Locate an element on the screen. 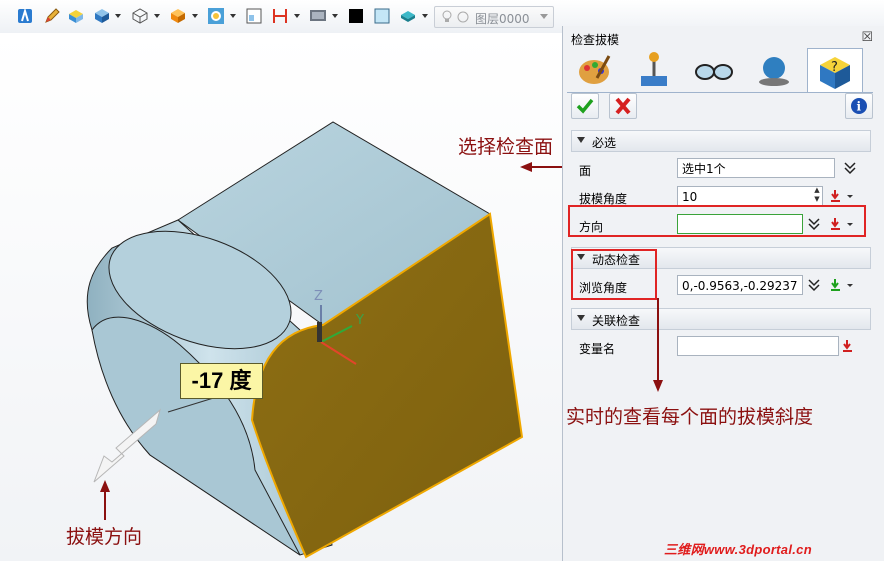 The height and width of the screenshot is (561, 884). glasses-icon is located at coordinates (714, 70).